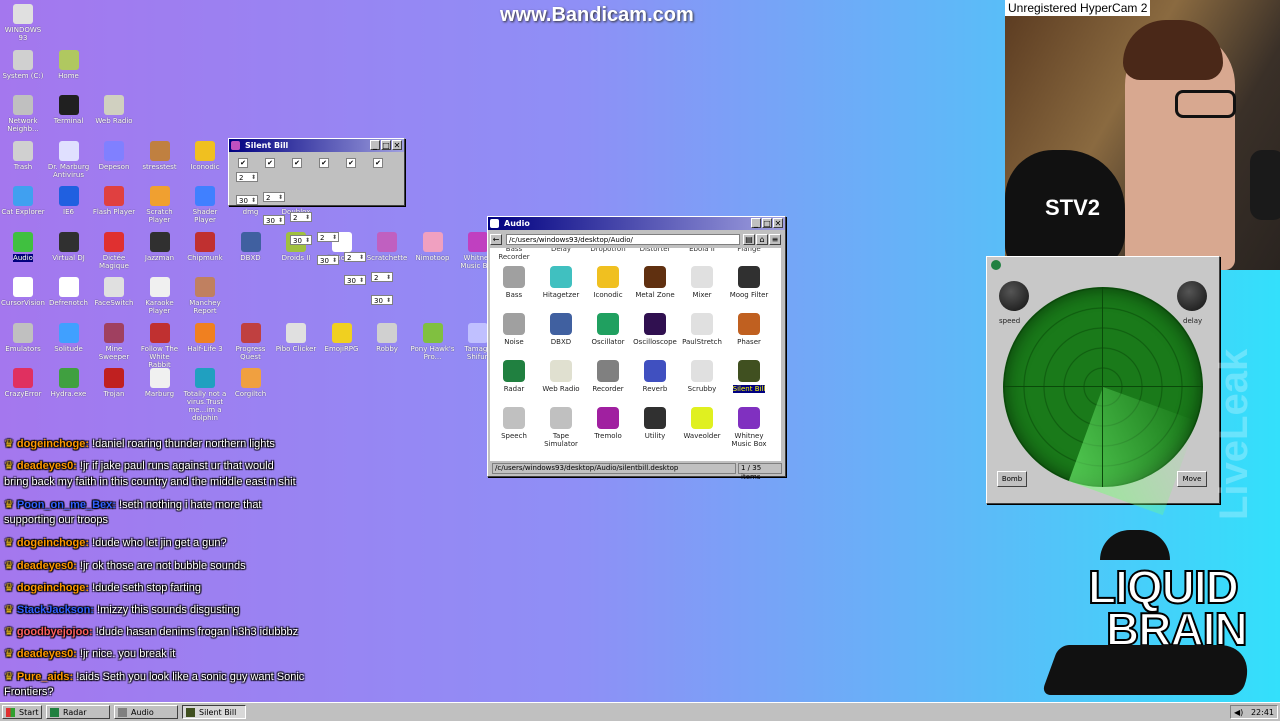  I want to click on audio-app-icon: Waveolder, so click(702, 423).